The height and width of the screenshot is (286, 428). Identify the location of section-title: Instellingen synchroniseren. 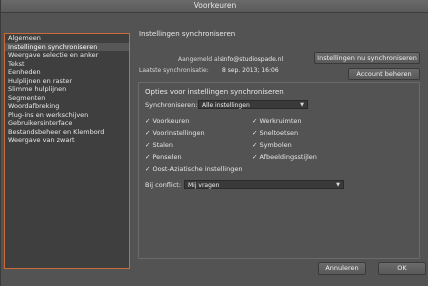
(187, 34).